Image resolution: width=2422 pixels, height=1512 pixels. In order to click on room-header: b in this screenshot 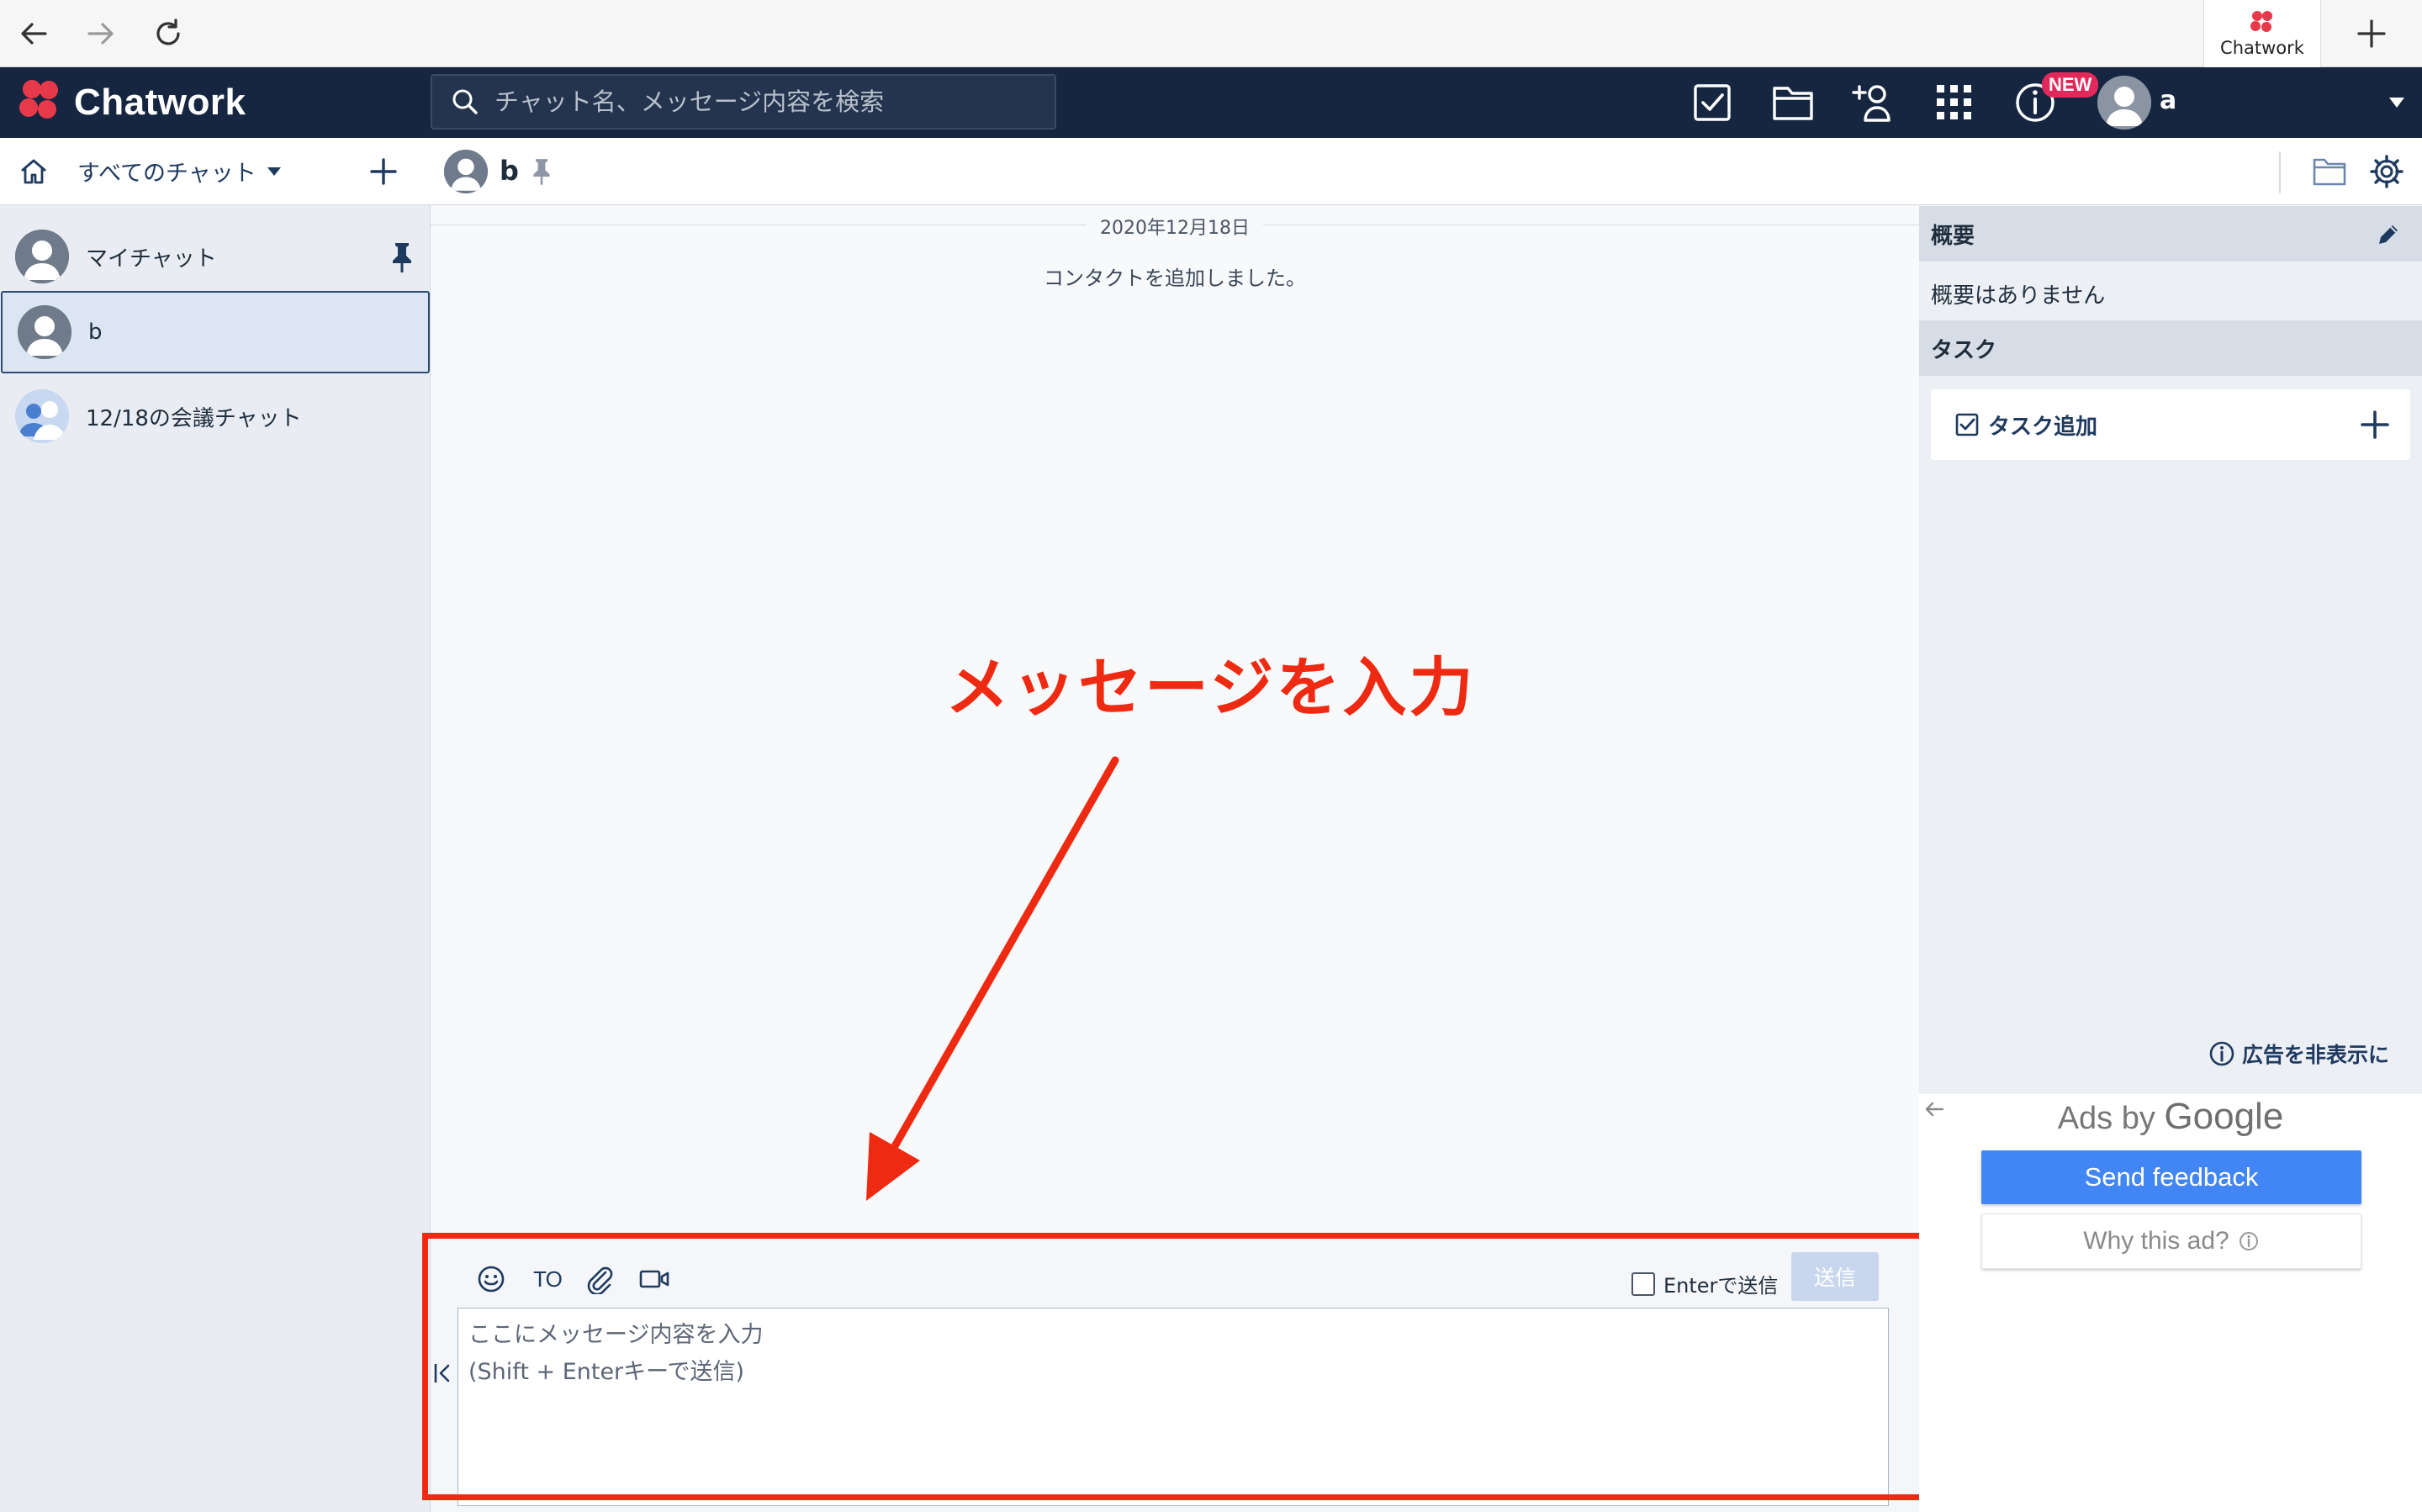, I will do `click(1426, 171)`.